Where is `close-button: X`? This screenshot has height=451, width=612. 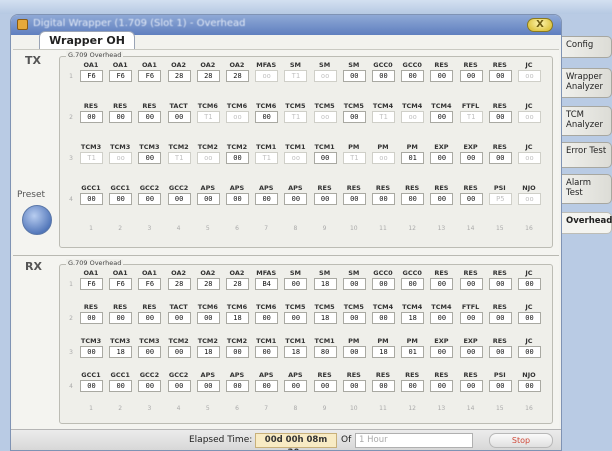 close-button: X is located at coordinates (540, 25).